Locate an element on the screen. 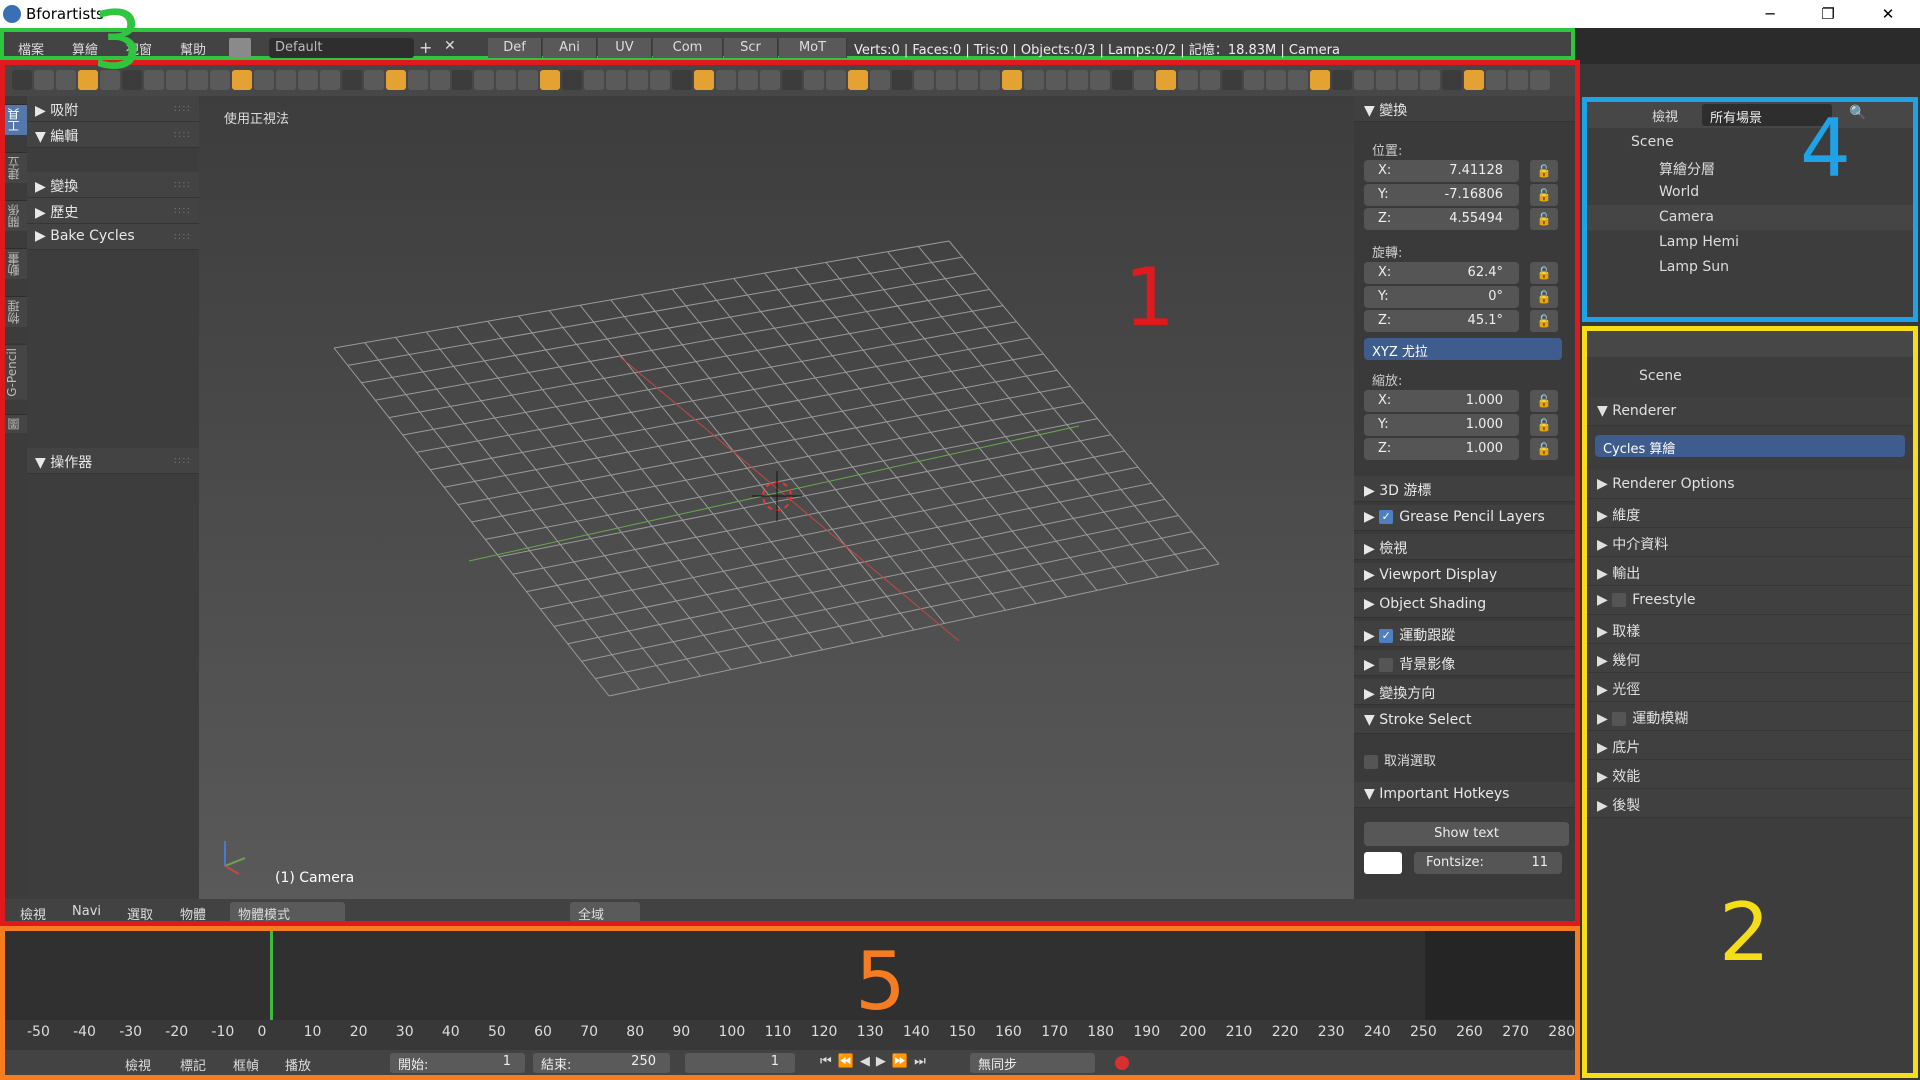 The image size is (1920, 1080). timeline: 5 is located at coordinates (790, 981).